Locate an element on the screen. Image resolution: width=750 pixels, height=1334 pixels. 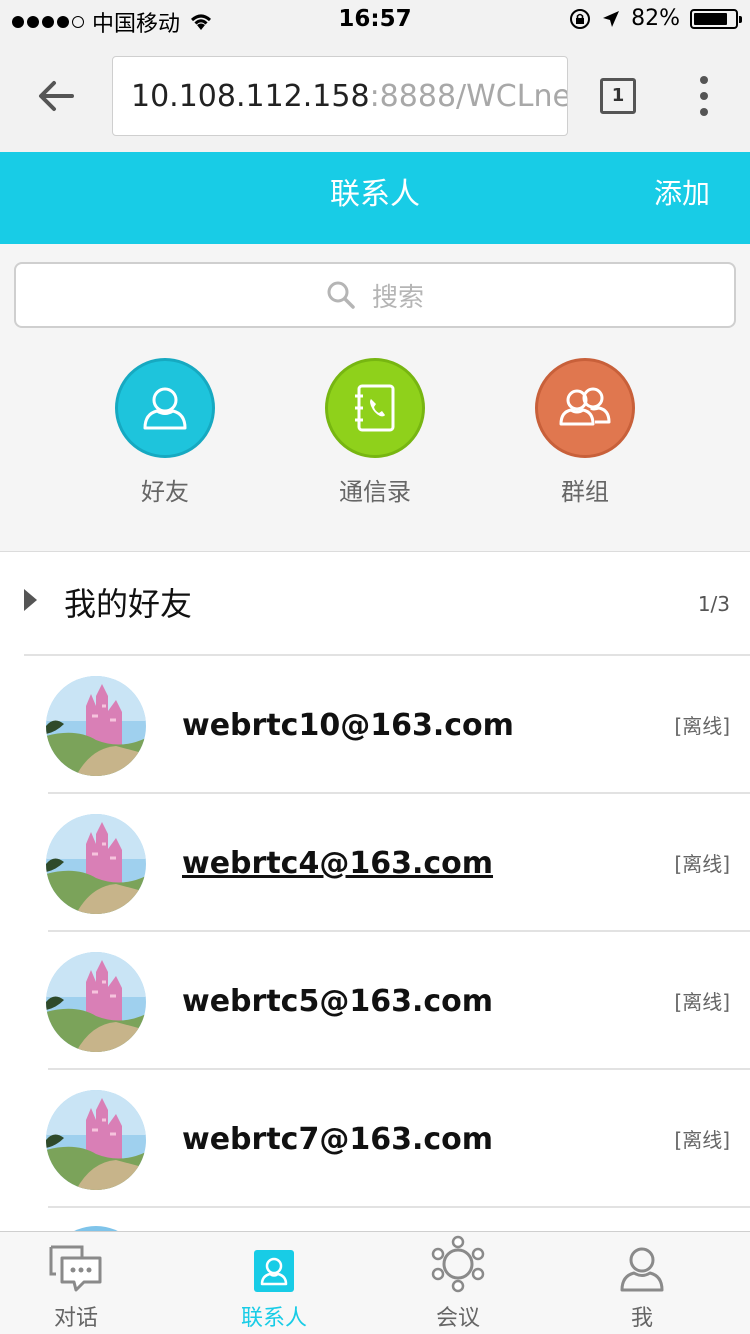
contact-email: webrtc4@163.com is located at coordinates (338, 863).